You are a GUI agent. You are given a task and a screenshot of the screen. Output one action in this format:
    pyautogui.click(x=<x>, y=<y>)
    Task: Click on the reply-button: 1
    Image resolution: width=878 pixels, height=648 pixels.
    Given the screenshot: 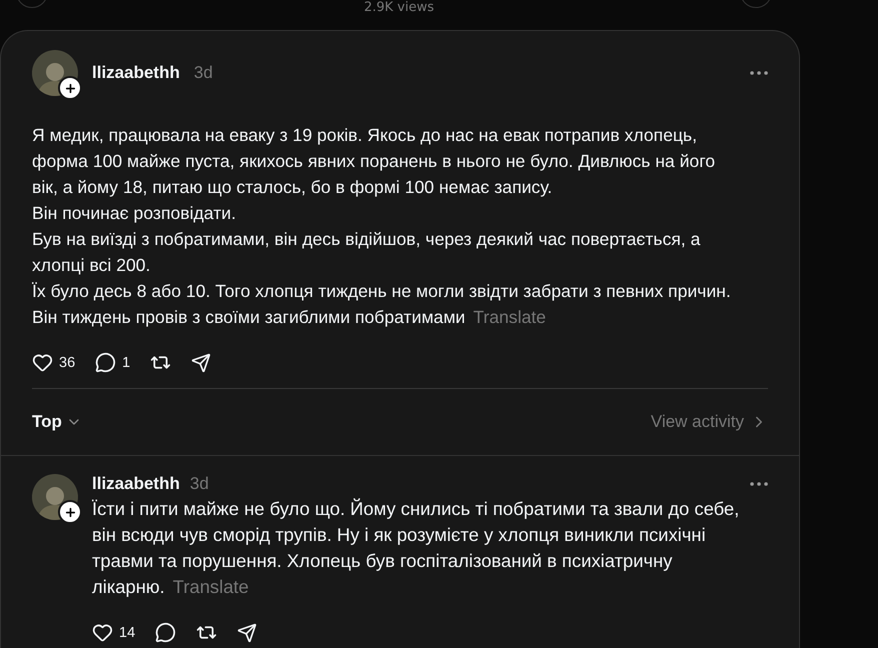 What is the action you would take?
    pyautogui.click(x=112, y=362)
    